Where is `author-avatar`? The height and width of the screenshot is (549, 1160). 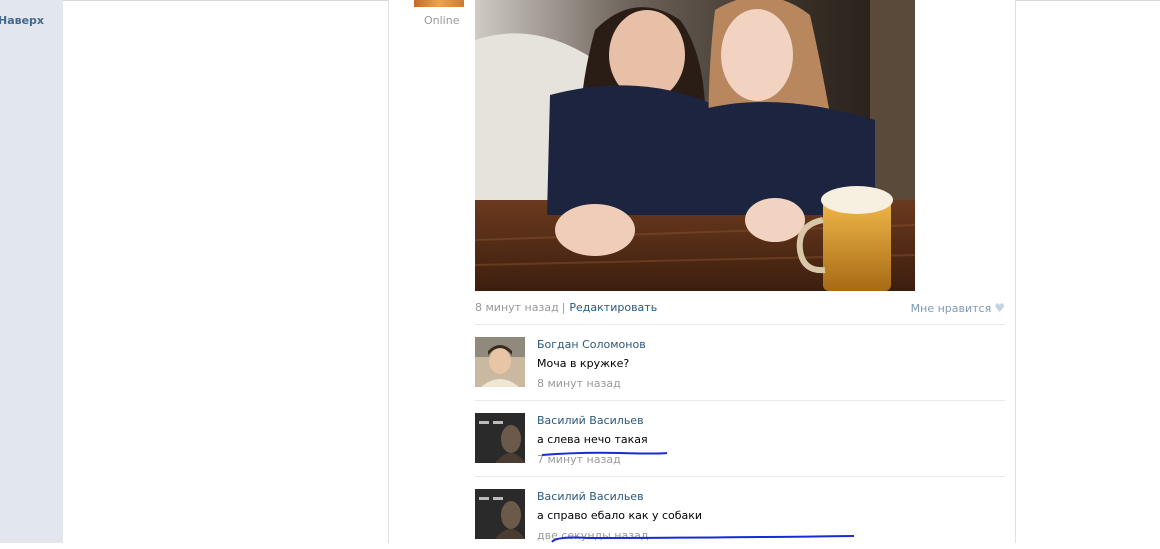
author-avatar is located at coordinates (439, 3).